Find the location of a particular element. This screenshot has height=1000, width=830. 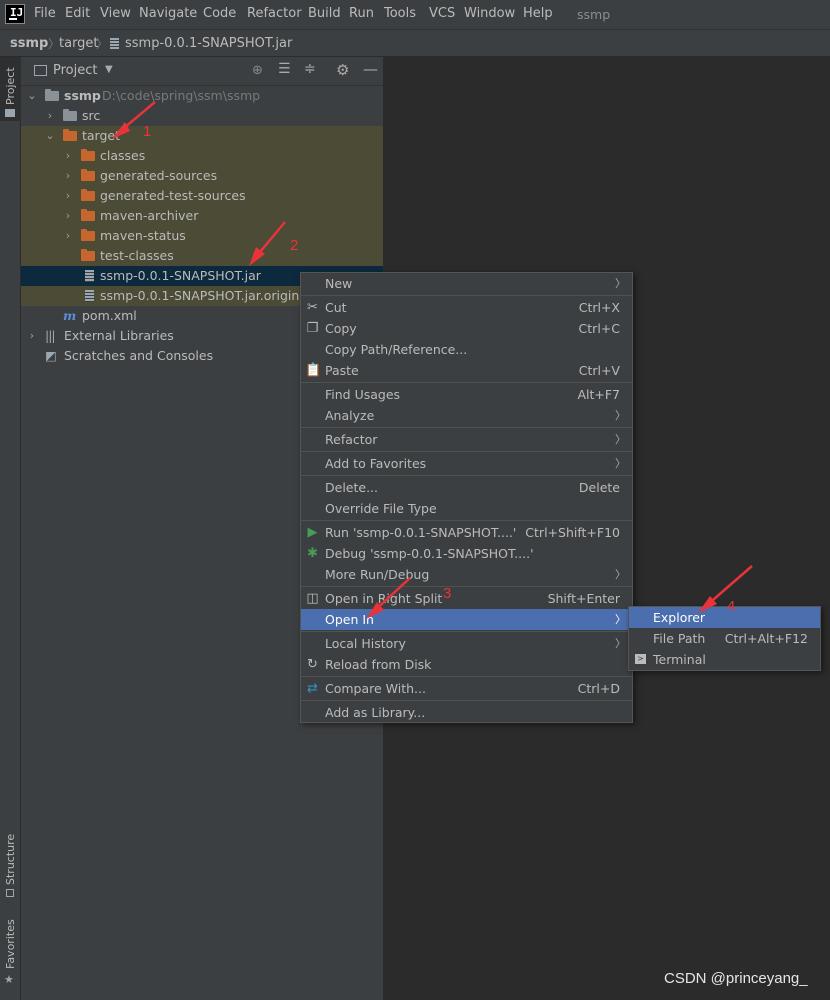

watermark: CSDN @princeyang_ is located at coordinates (736, 978).